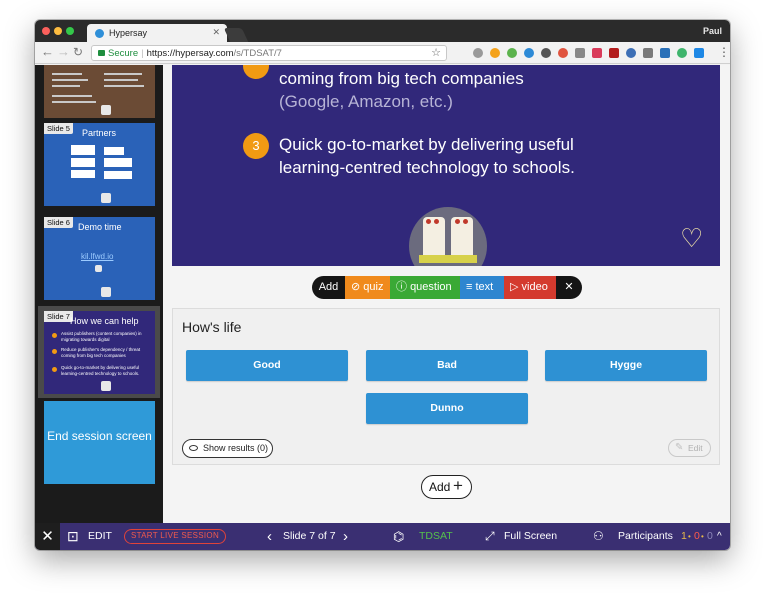  What do you see at coordinates (719, 536) in the screenshot?
I see `chevron-up-icon: ^` at bounding box center [719, 536].